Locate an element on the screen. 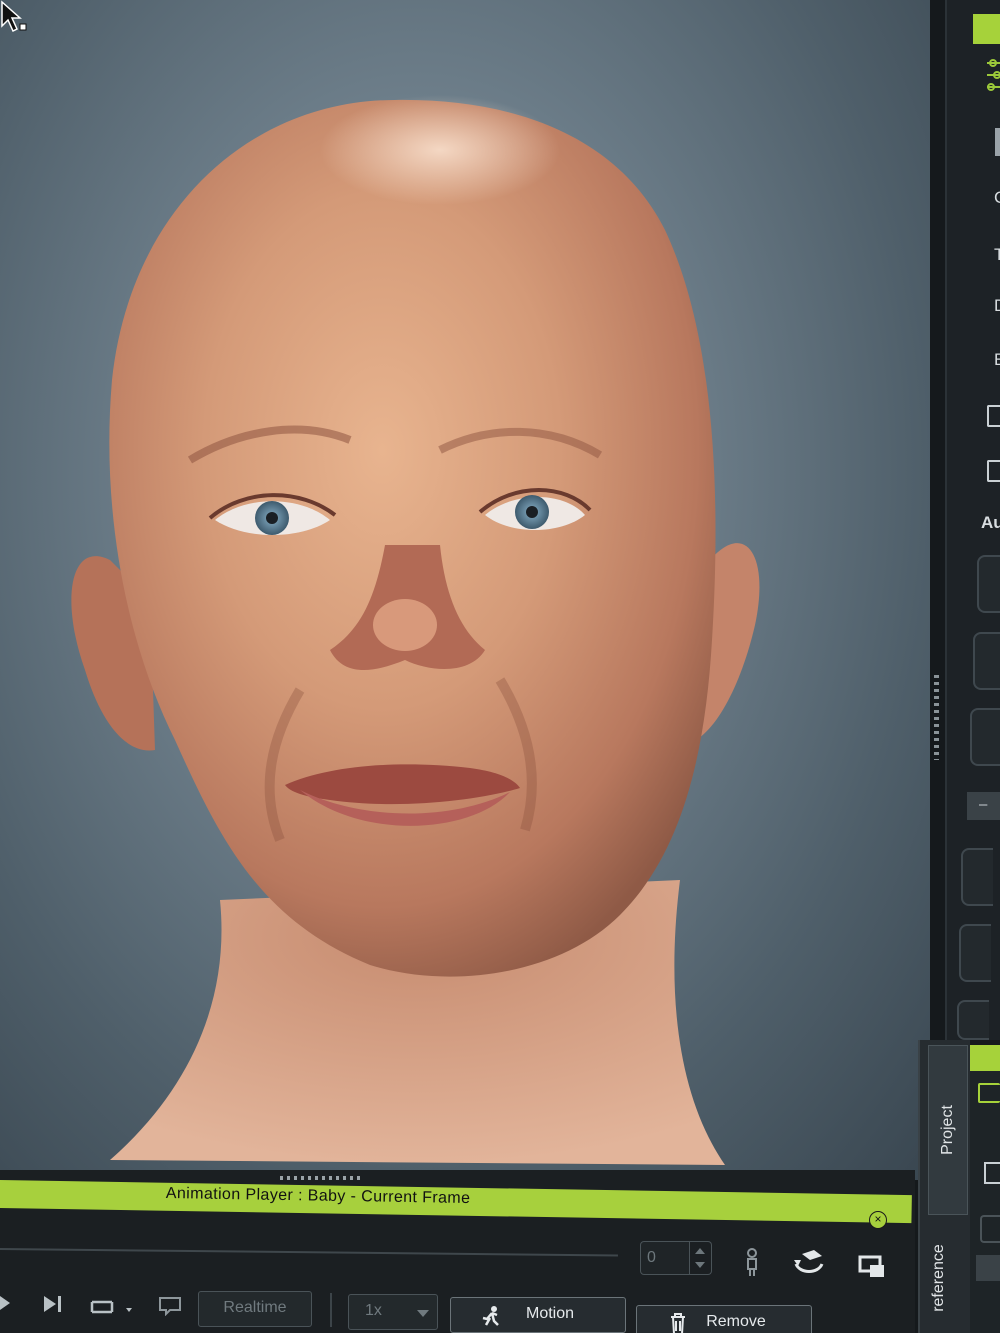 Image resolution: width=1000 pixels, height=1333 pixels. checkbox-icon is located at coordinates (992, 1173).